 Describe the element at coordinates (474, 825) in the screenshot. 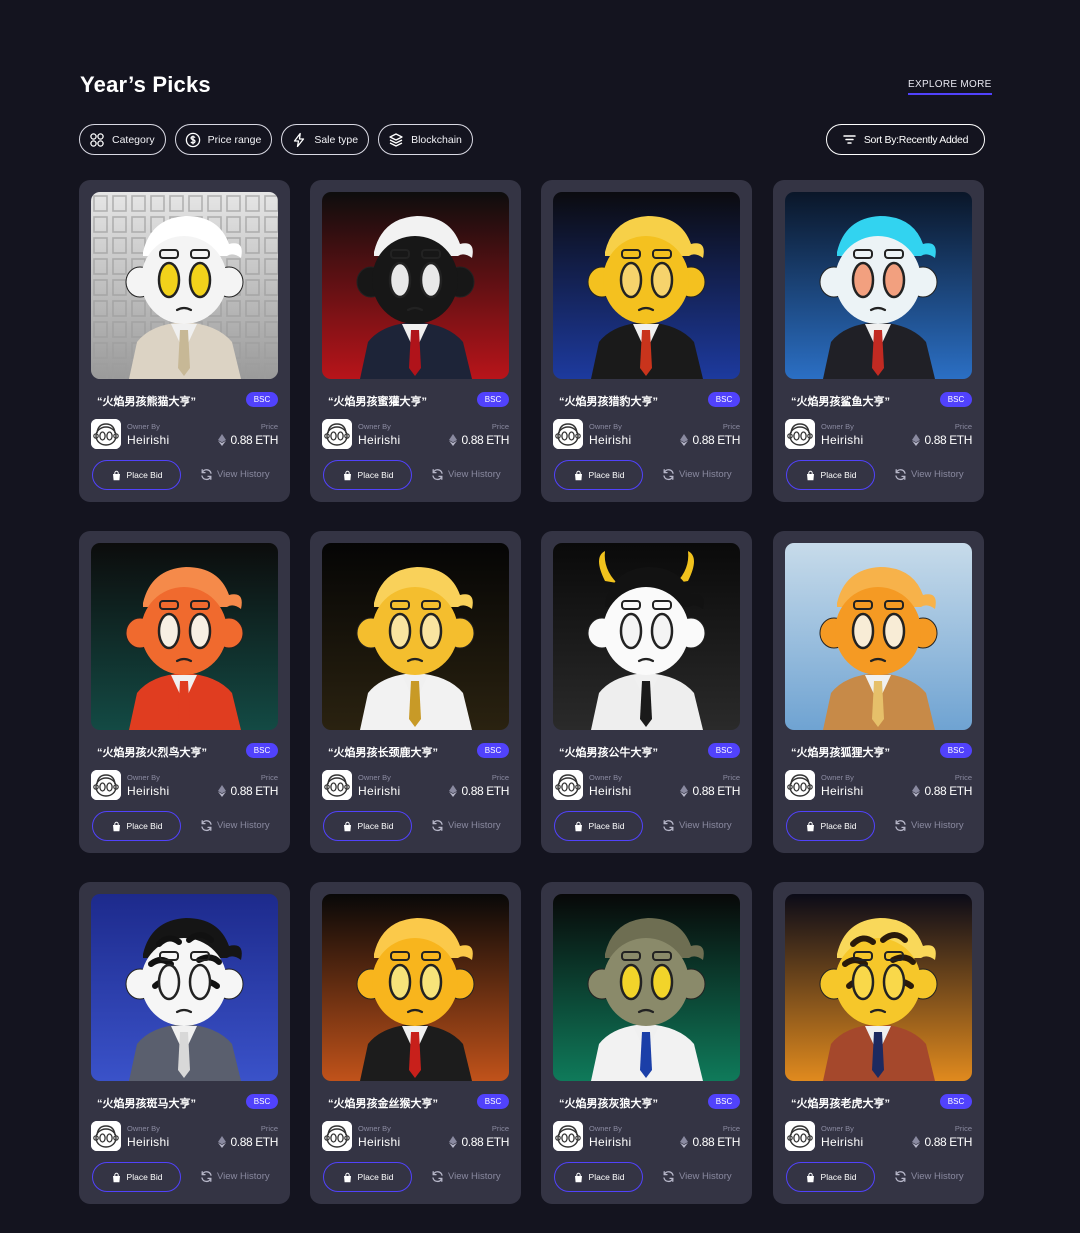

I see `view-history-label: View History` at that location.